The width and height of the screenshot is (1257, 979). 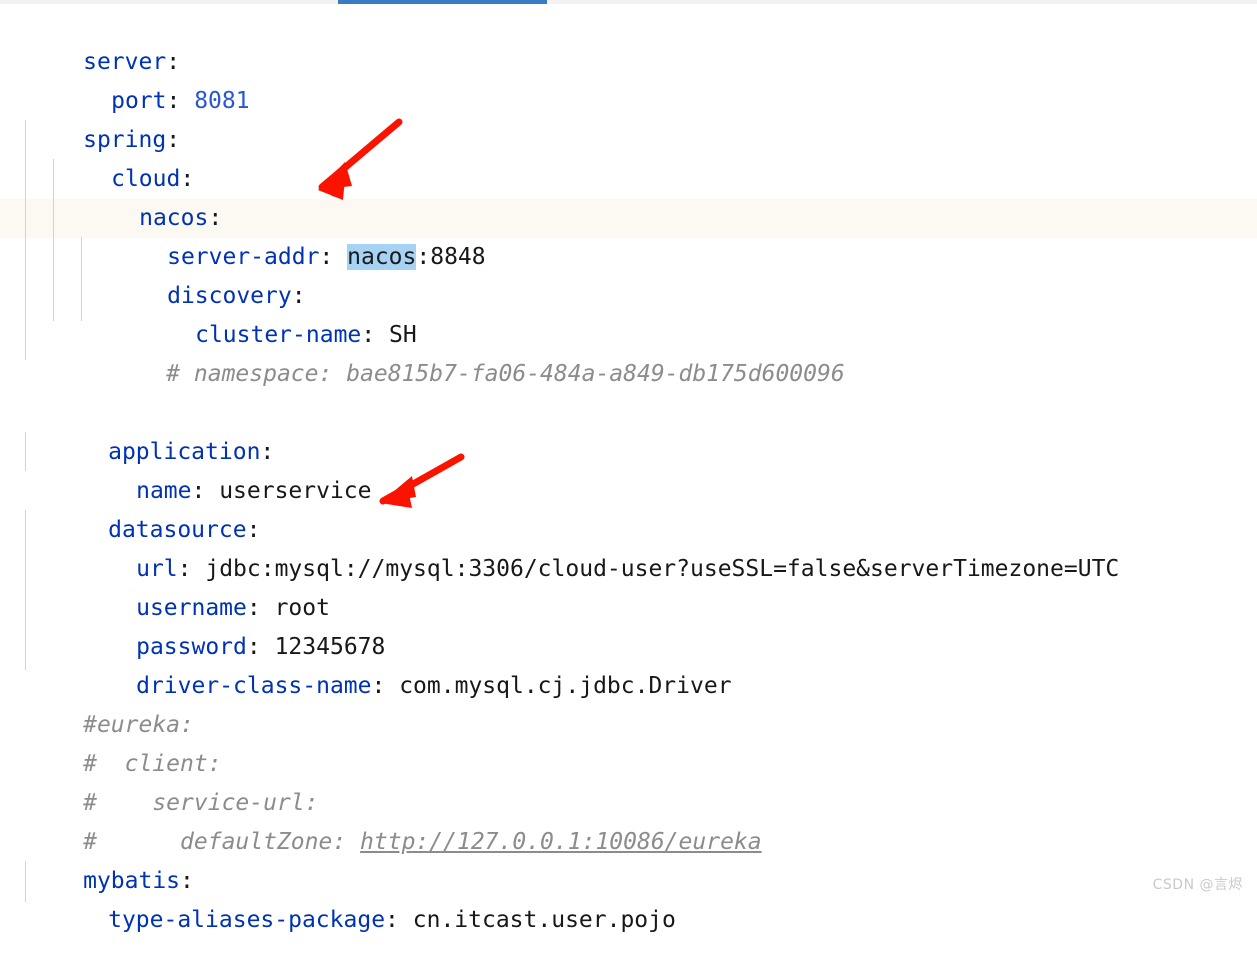 What do you see at coordinates (164, 491) in the screenshot?
I see `yaml-key-name: name` at bounding box center [164, 491].